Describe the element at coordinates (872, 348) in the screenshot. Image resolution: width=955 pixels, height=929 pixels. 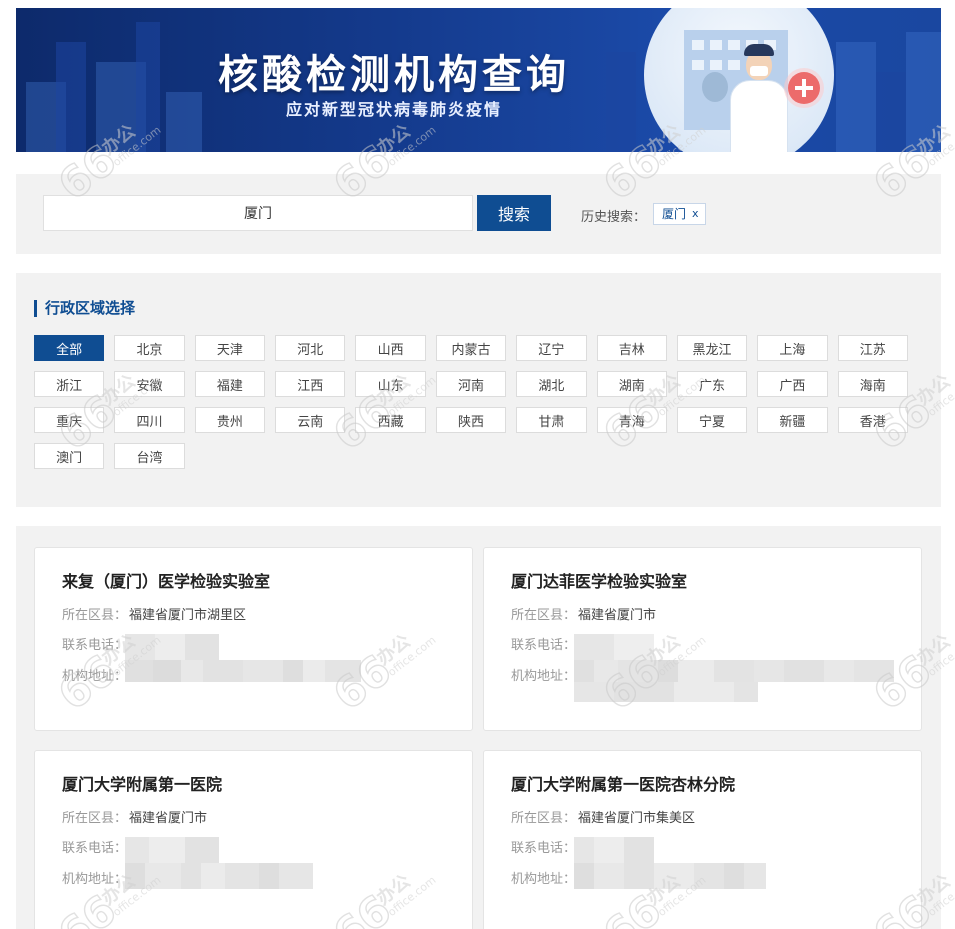
I see `region-item: 江苏` at that location.